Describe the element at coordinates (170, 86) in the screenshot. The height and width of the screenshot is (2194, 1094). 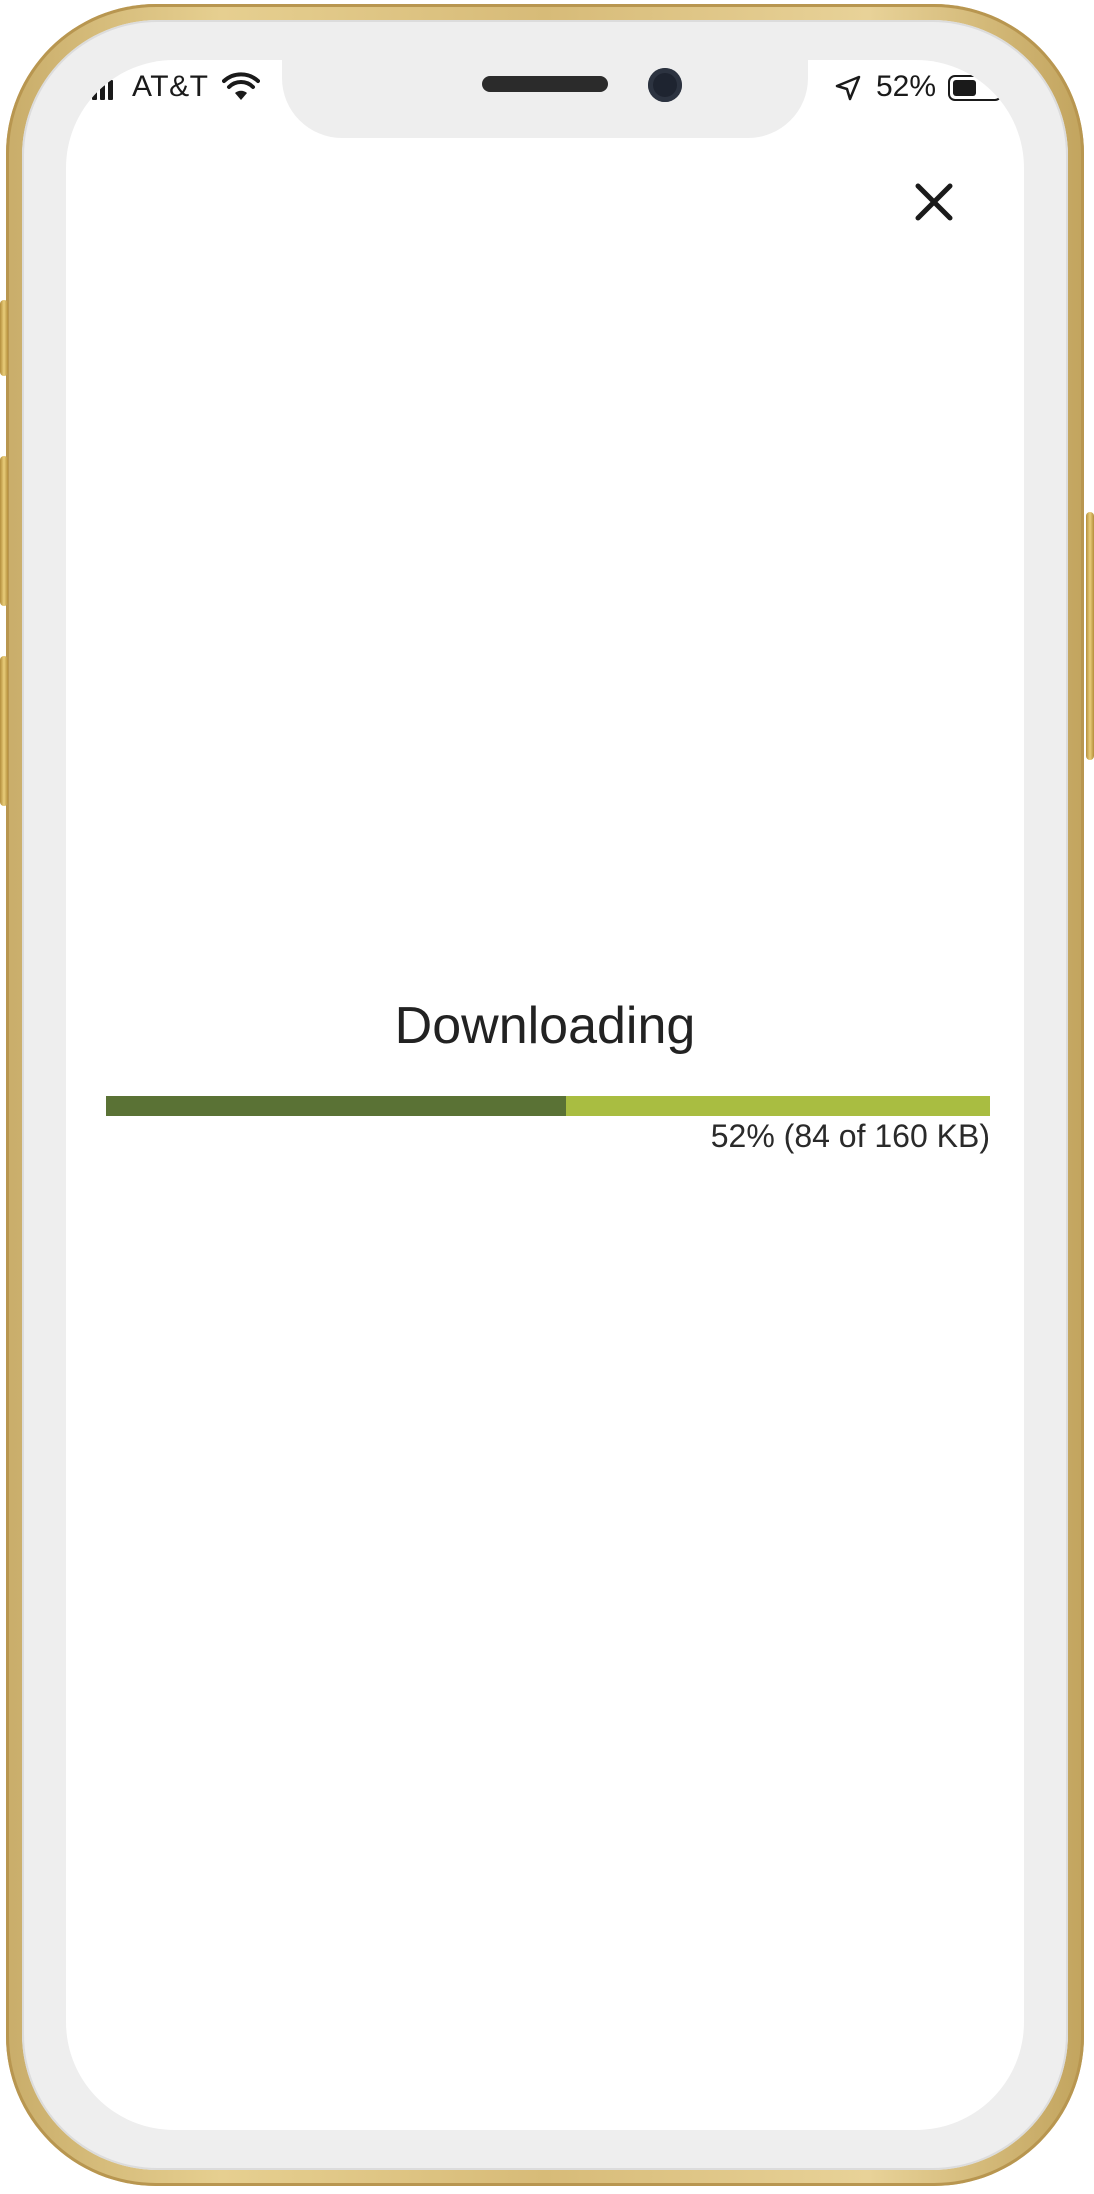
I see `carrier-label: AT&T` at that location.